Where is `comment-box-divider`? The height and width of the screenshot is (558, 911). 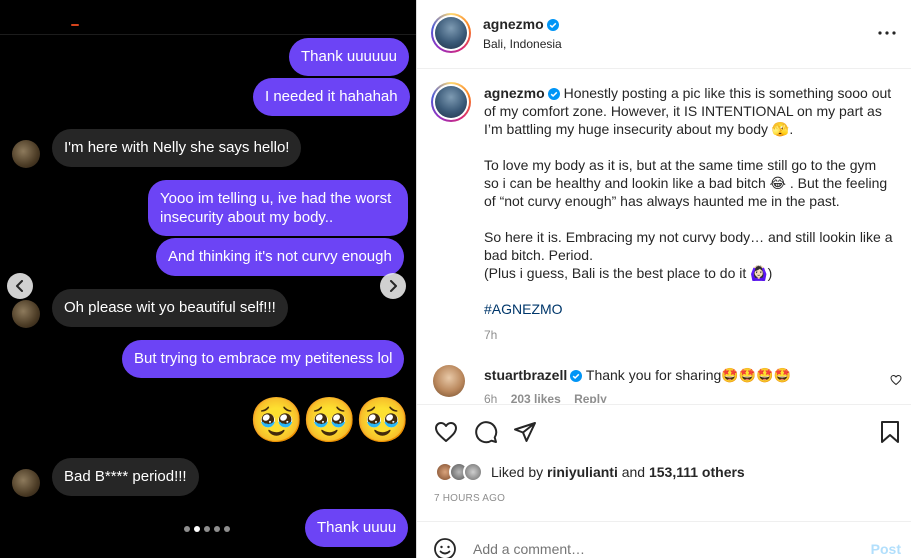
comment-box-divider is located at coordinates (664, 521).